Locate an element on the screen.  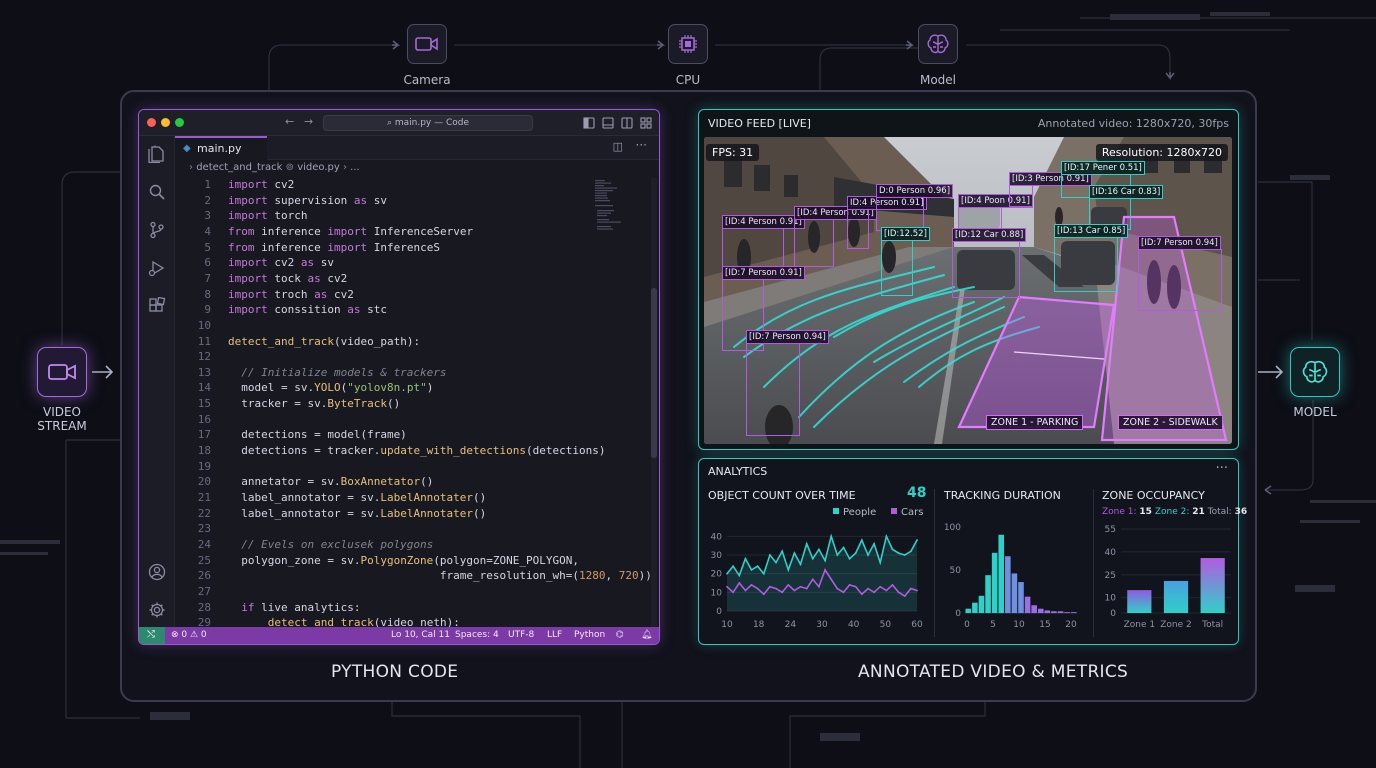
code-line: import conssition as stc is located at coordinates (307, 309).